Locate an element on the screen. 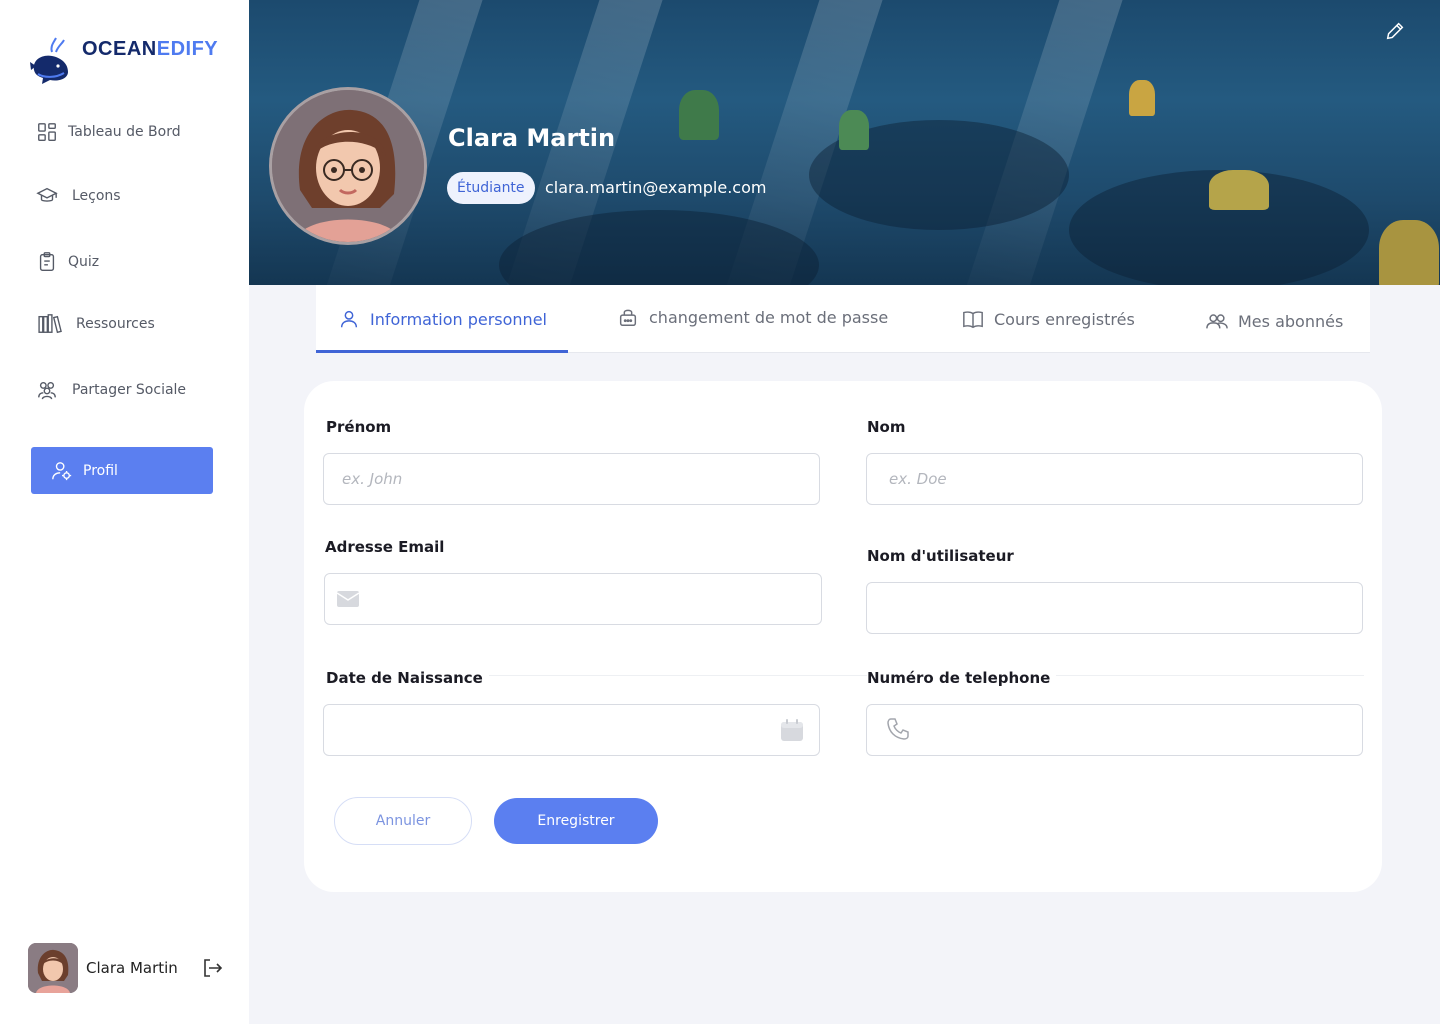 This screenshot has width=1440, height=1024. firstname-label: Prénom is located at coordinates (359, 427).